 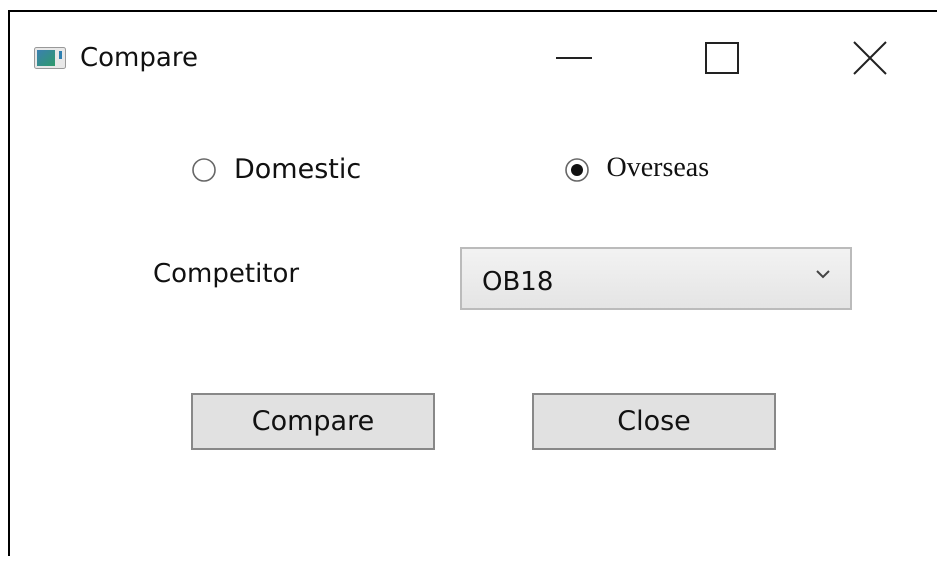 What do you see at coordinates (870, 58) in the screenshot?
I see `close-icon` at bounding box center [870, 58].